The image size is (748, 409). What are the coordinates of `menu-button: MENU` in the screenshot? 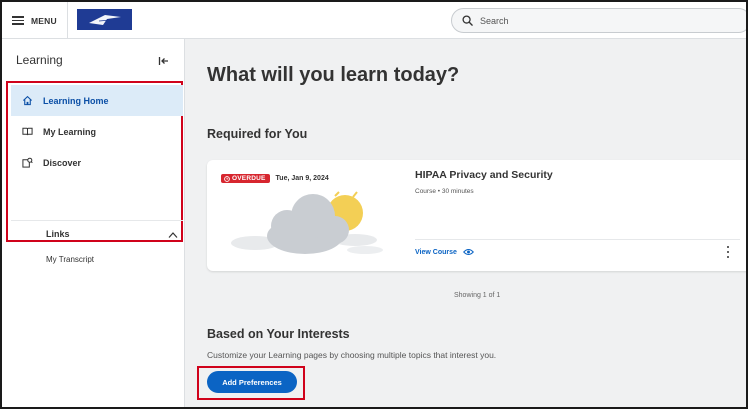 It's located at (35, 20).